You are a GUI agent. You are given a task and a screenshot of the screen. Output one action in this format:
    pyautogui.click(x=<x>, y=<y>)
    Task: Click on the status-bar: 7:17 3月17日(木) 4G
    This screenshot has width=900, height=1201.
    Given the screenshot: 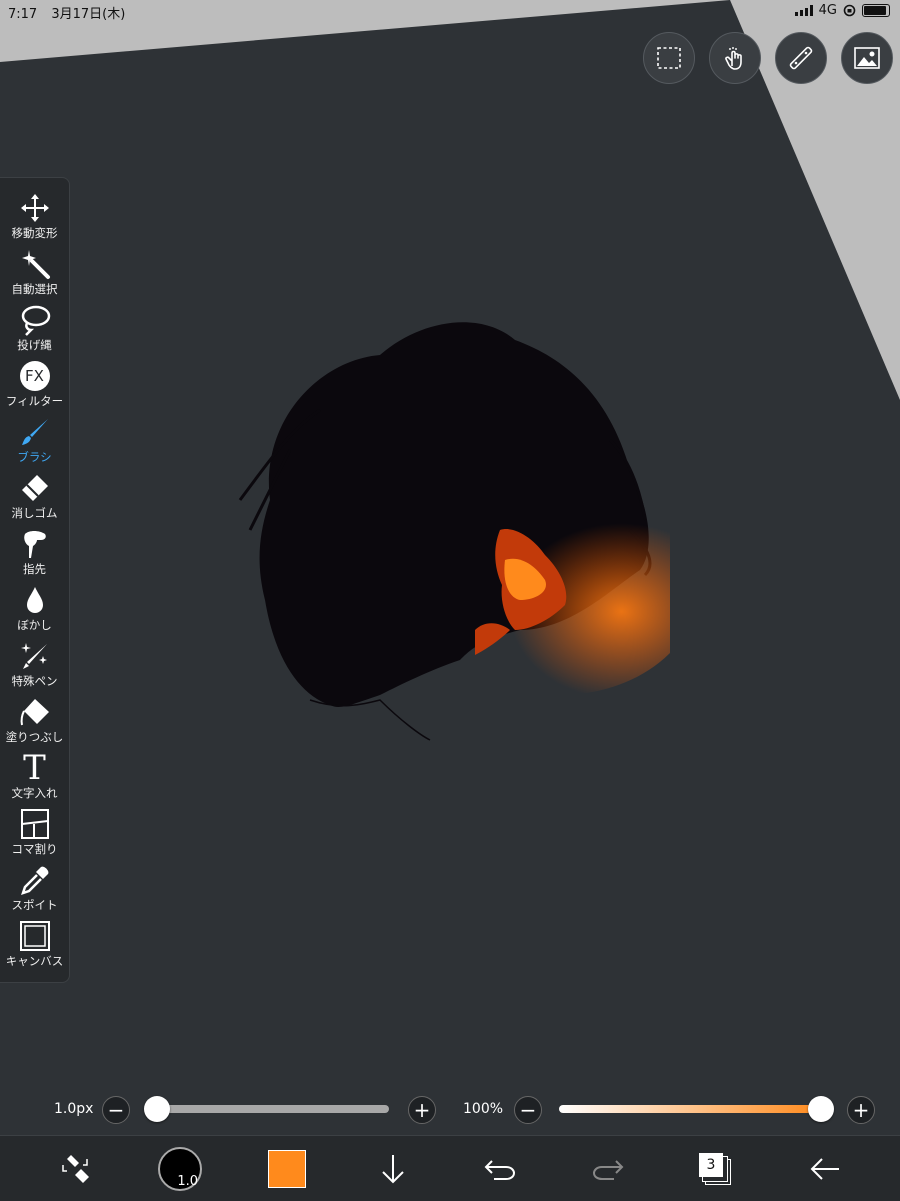 What is the action you would take?
    pyautogui.click(x=450, y=12)
    